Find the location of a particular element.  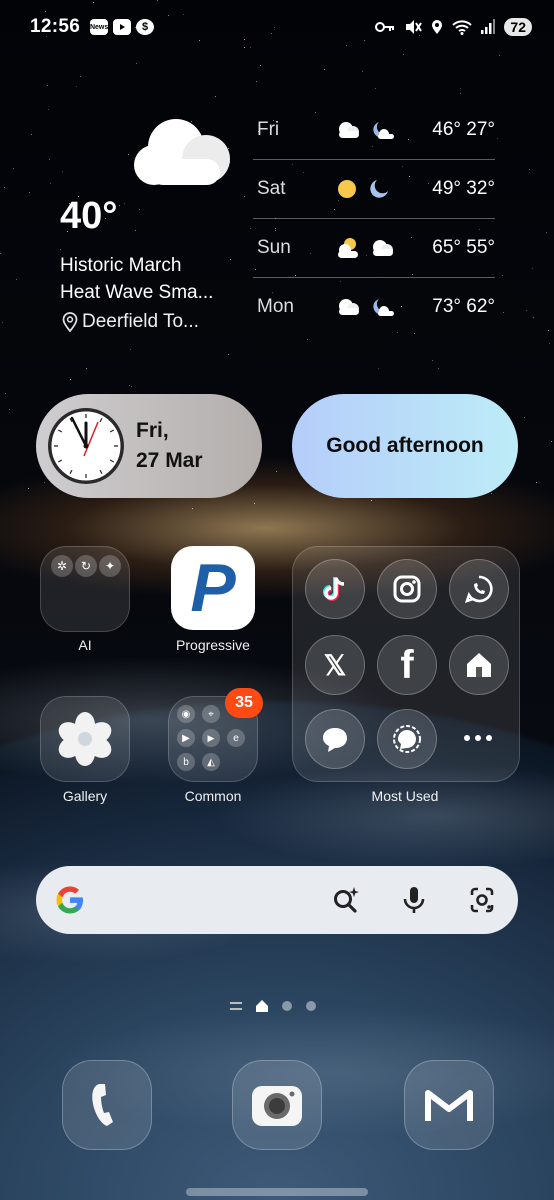

home-app-icon is located at coordinates (479, 665).